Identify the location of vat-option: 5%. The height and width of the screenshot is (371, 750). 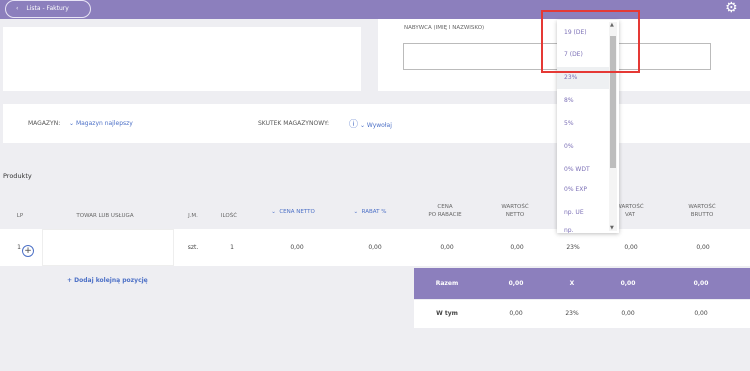
(583, 124).